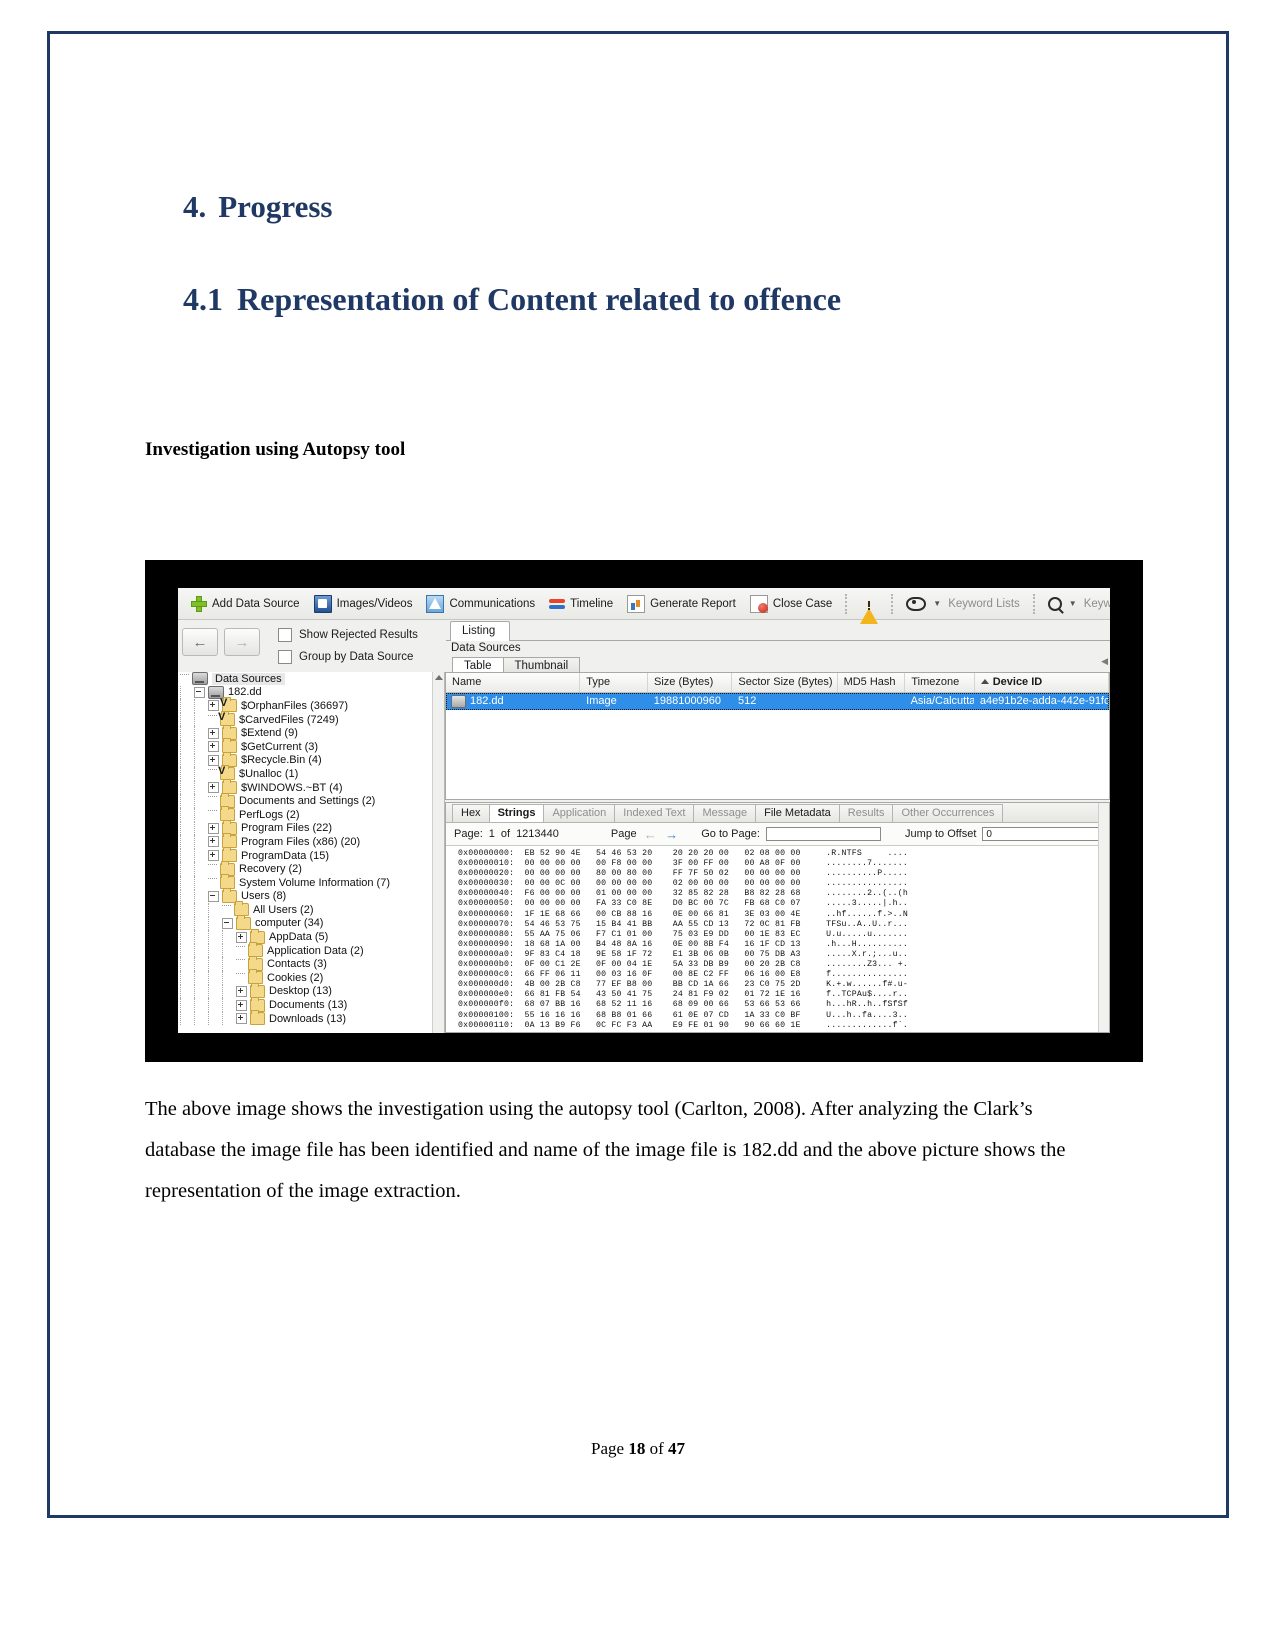 The width and height of the screenshot is (1275, 1650). I want to click on table-column-header: Timezone, so click(940, 682).